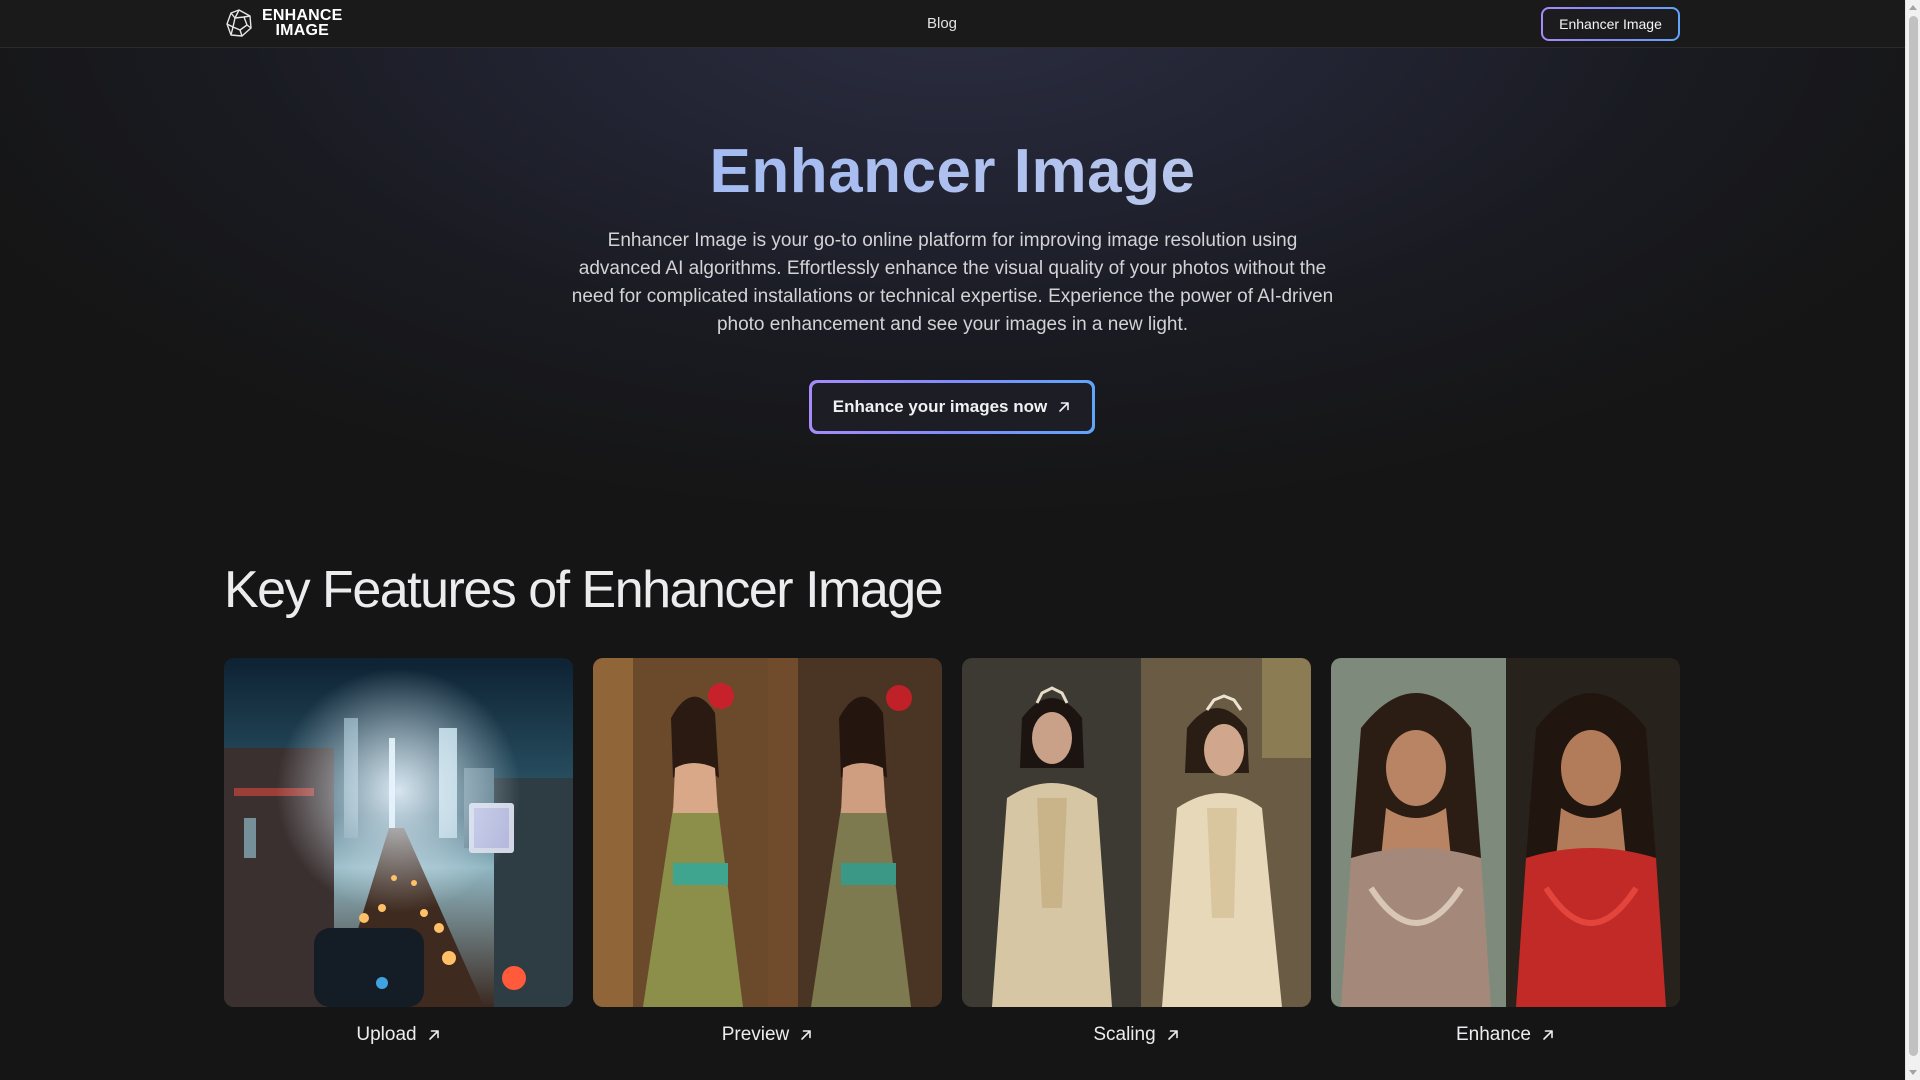  Describe the element at coordinates (1913, 536) in the screenshot. I see `scrollbar-thumb` at that location.